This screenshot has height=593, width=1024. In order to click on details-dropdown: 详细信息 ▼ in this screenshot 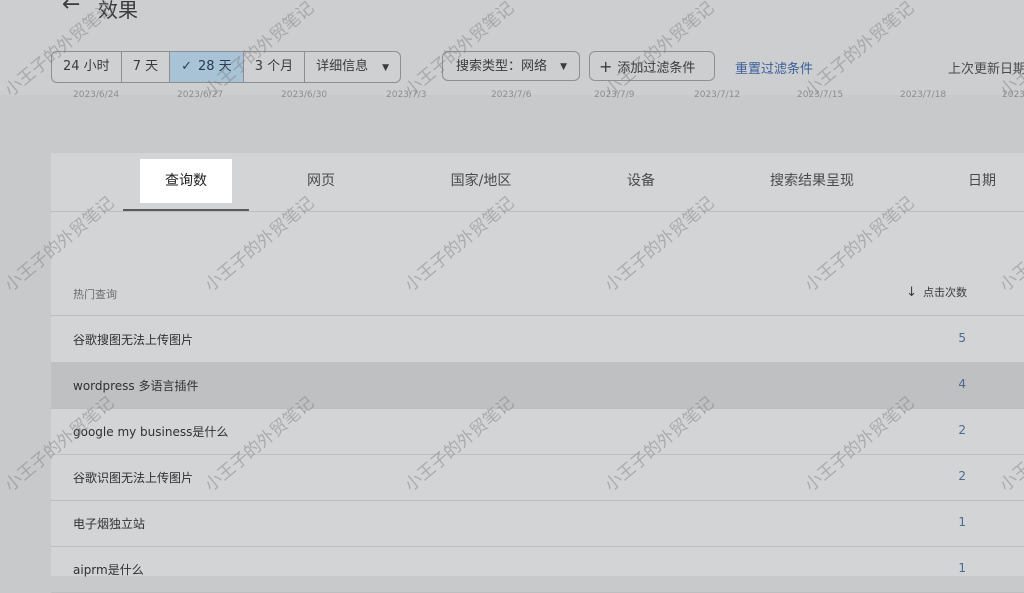, I will do `click(352, 67)`.